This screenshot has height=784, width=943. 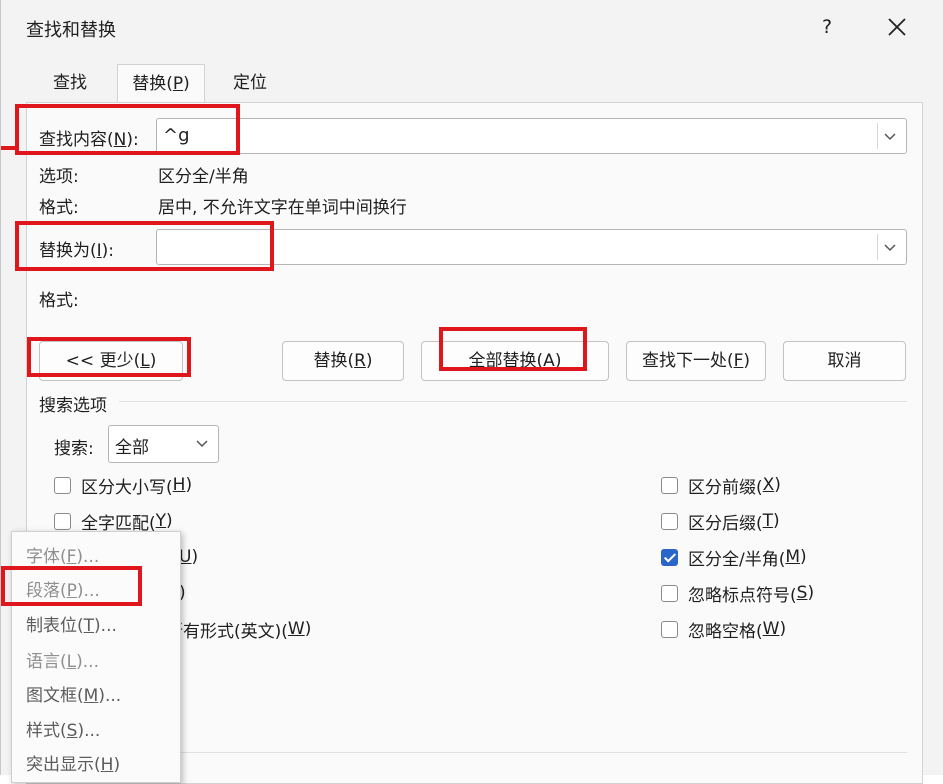 What do you see at coordinates (107, 765) in the screenshot?
I see `menu-item-highlight-key: H` at bounding box center [107, 765].